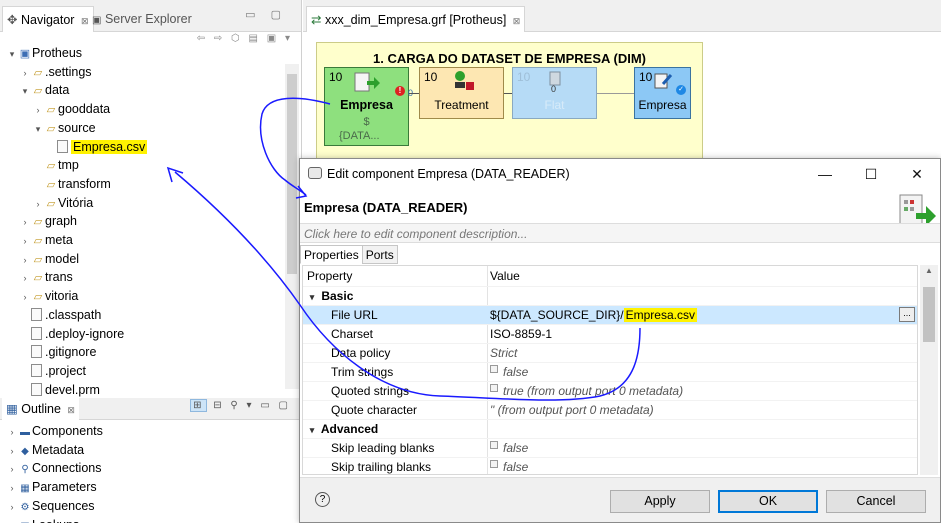  I want to click on property-group-row: ▾ Basic, so click(610, 295).